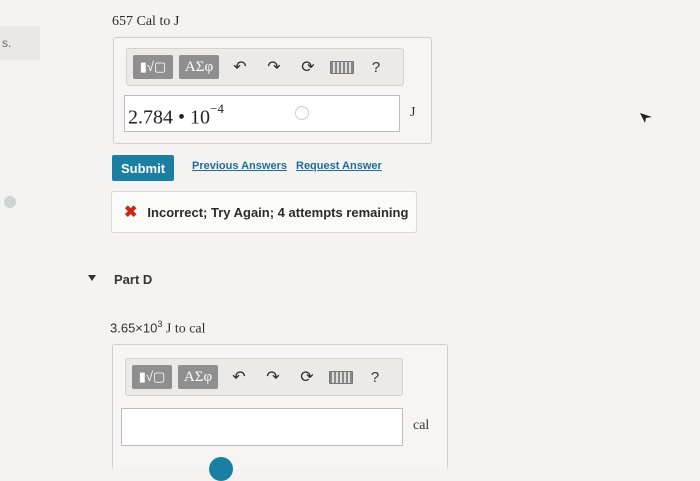 Image resolution: width=700 pixels, height=481 pixels. I want to click on answer-exponent: −4, so click(217, 108).